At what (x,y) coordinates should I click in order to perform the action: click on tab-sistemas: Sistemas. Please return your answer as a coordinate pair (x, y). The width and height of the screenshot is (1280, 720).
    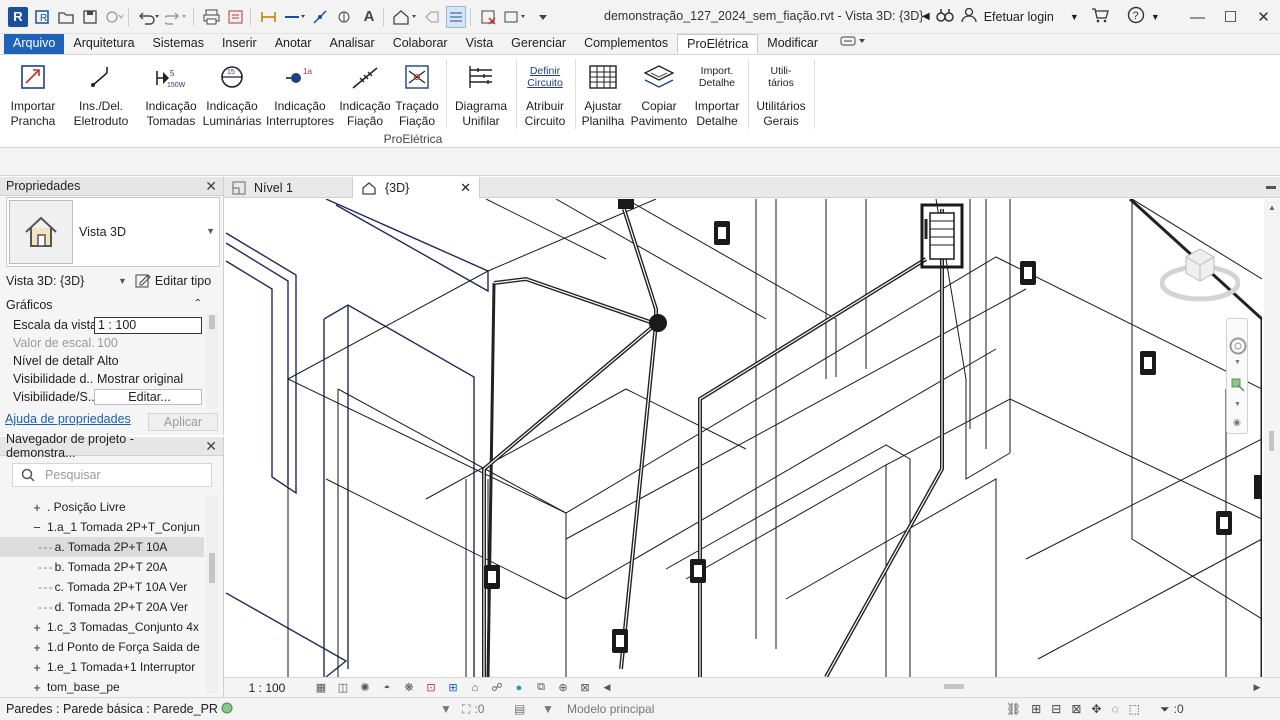
    Looking at the image, I should click on (178, 44).